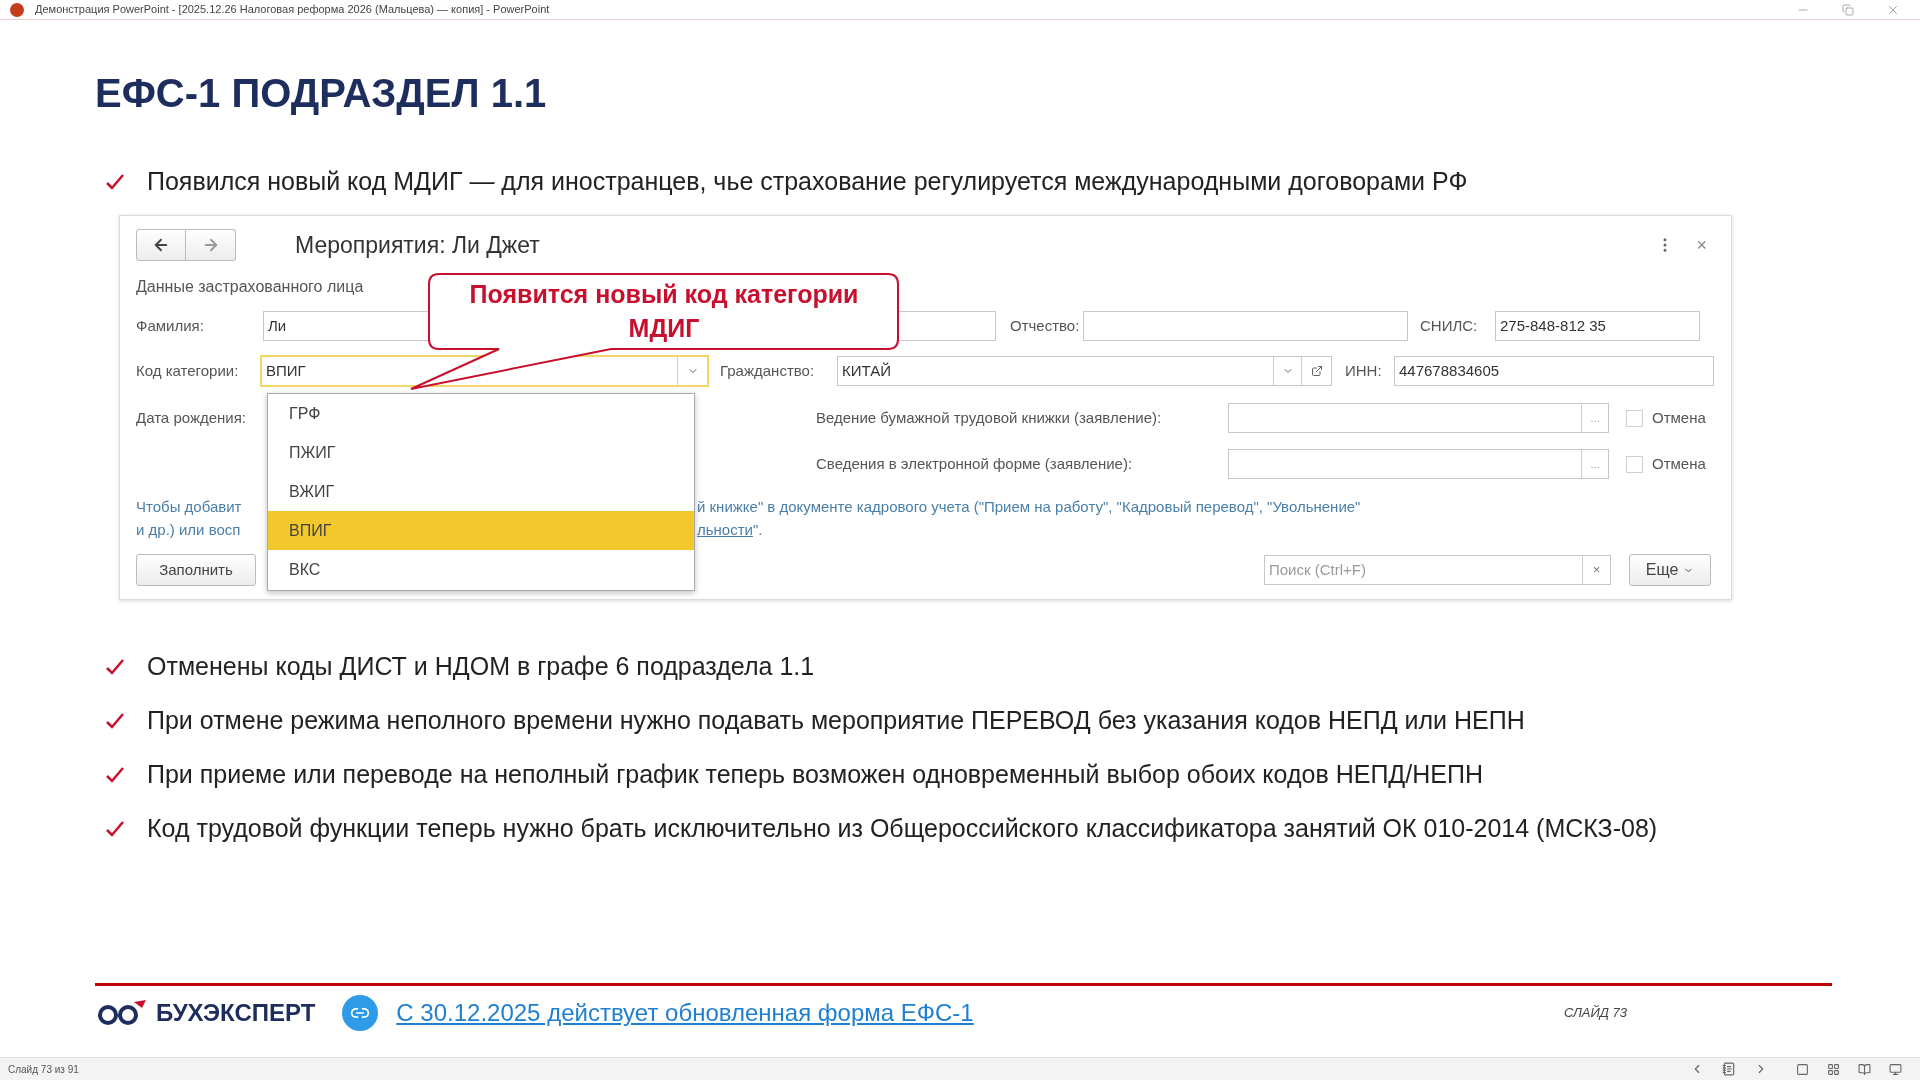 This screenshot has width=1920, height=1080. Describe the element at coordinates (1437, 570) in the screenshot. I see `search-field: Поиск (Ctrl+F) ×` at that location.